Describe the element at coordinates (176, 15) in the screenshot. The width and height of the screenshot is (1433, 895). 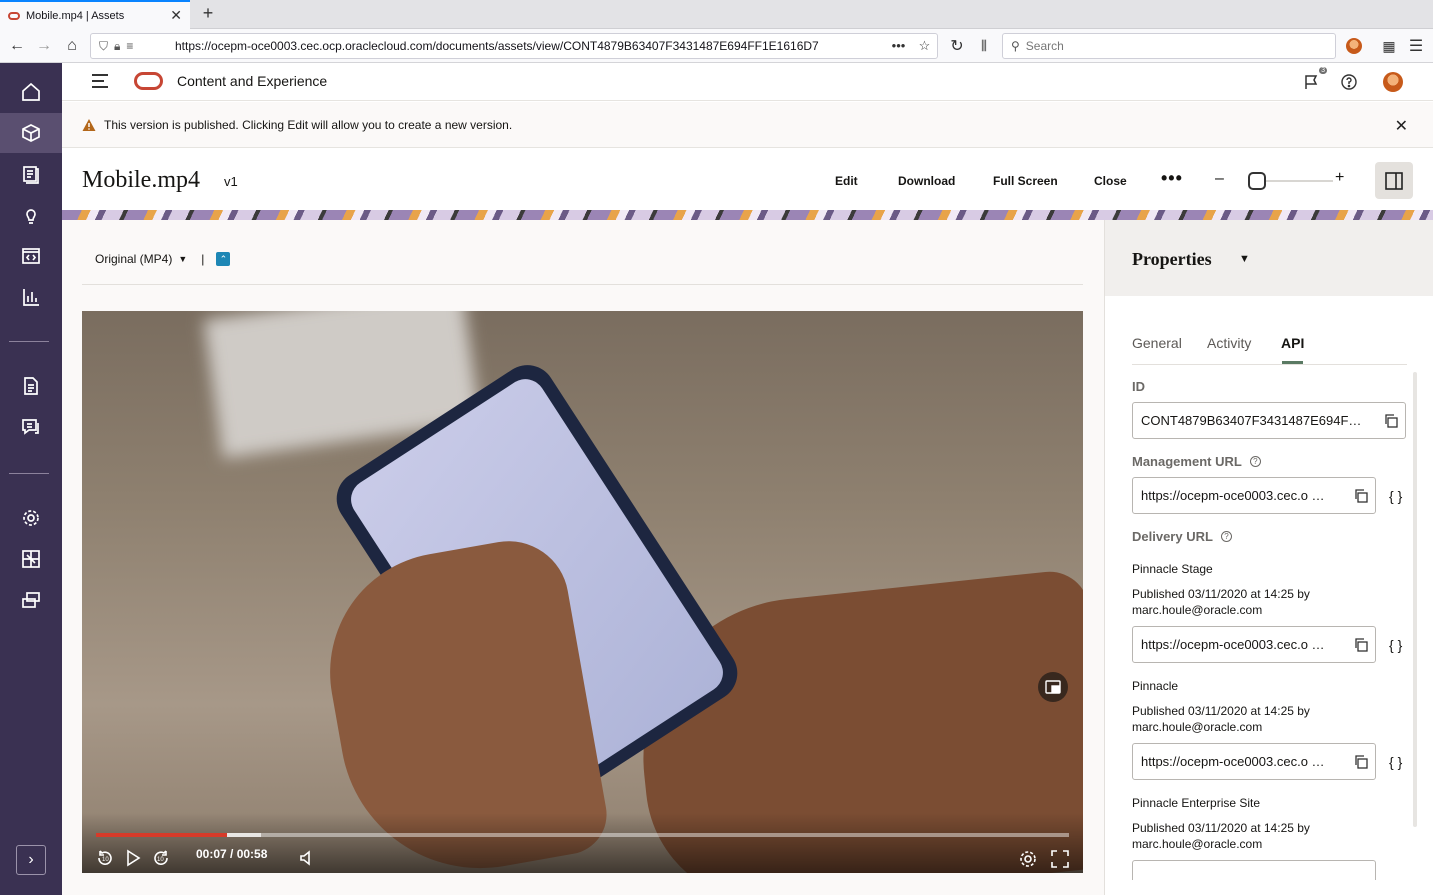
I see `close-tab-icon: ✕` at that location.